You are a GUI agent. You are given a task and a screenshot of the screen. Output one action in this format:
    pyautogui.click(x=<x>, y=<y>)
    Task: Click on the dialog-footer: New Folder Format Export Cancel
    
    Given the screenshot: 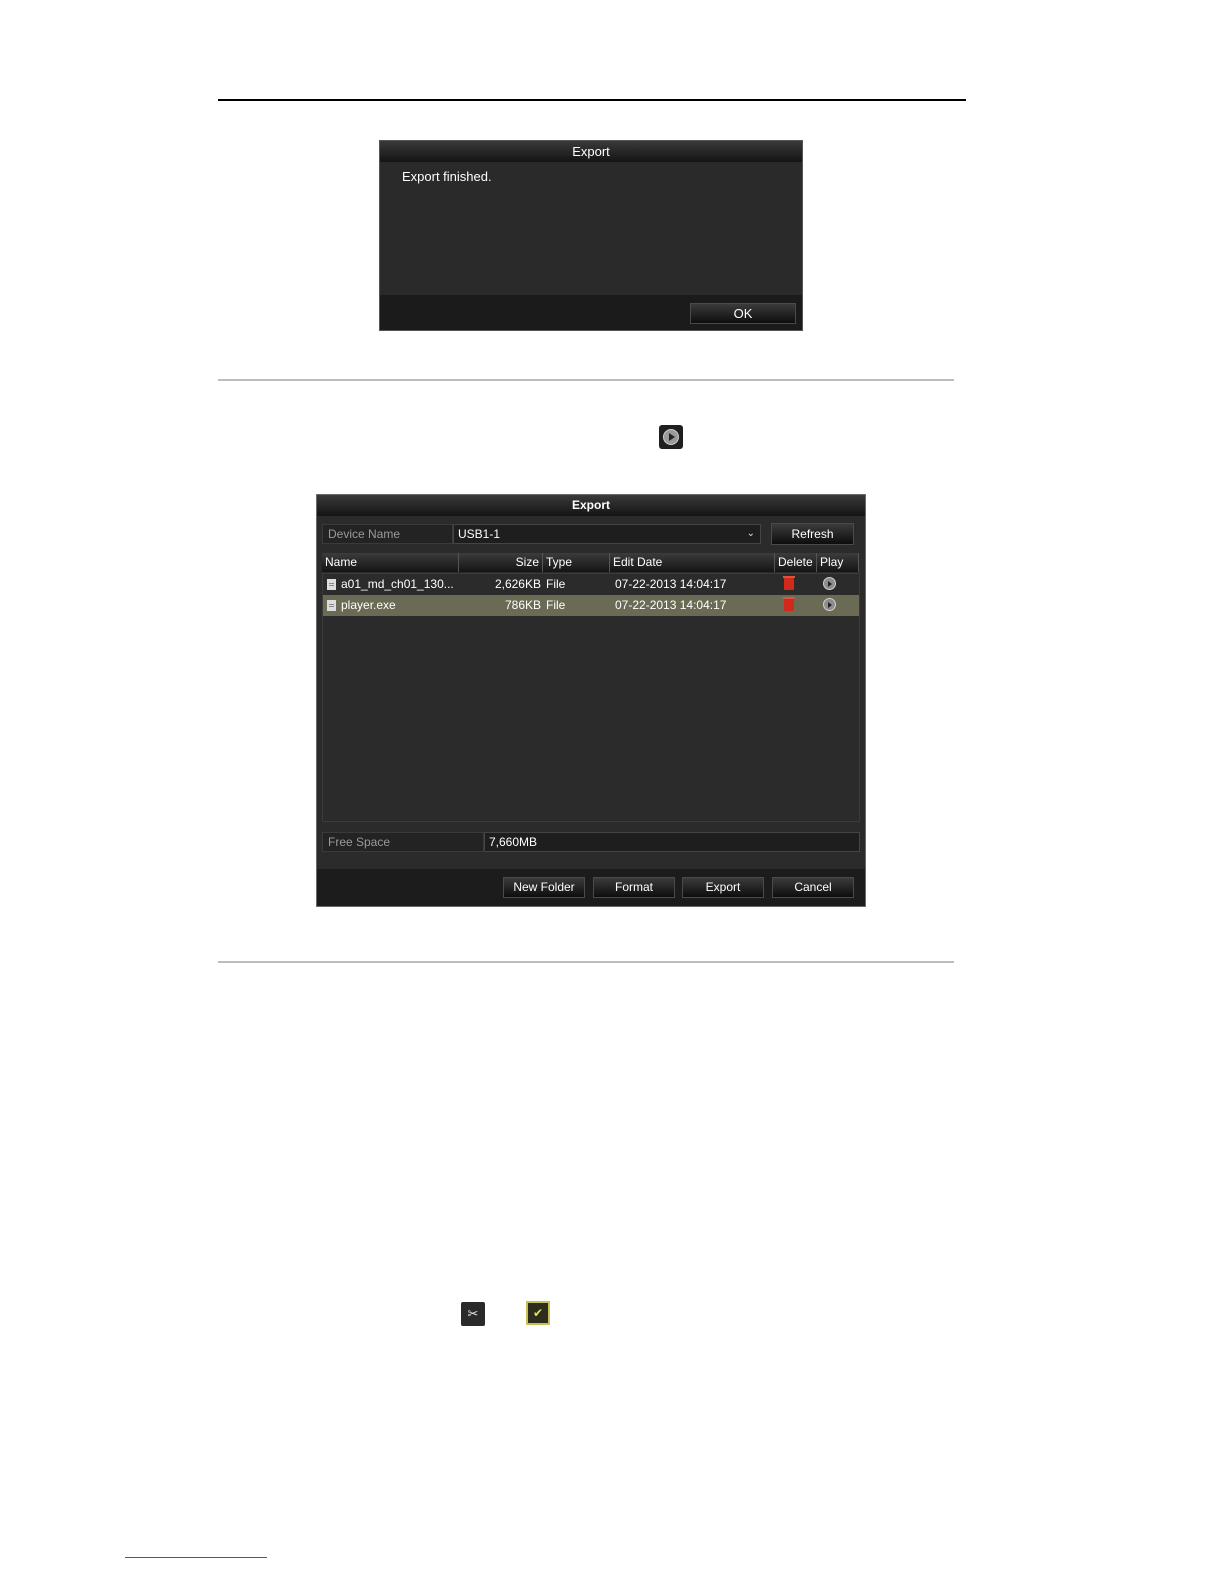 What is the action you would take?
    pyautogui.click(x=591, y=887)
    